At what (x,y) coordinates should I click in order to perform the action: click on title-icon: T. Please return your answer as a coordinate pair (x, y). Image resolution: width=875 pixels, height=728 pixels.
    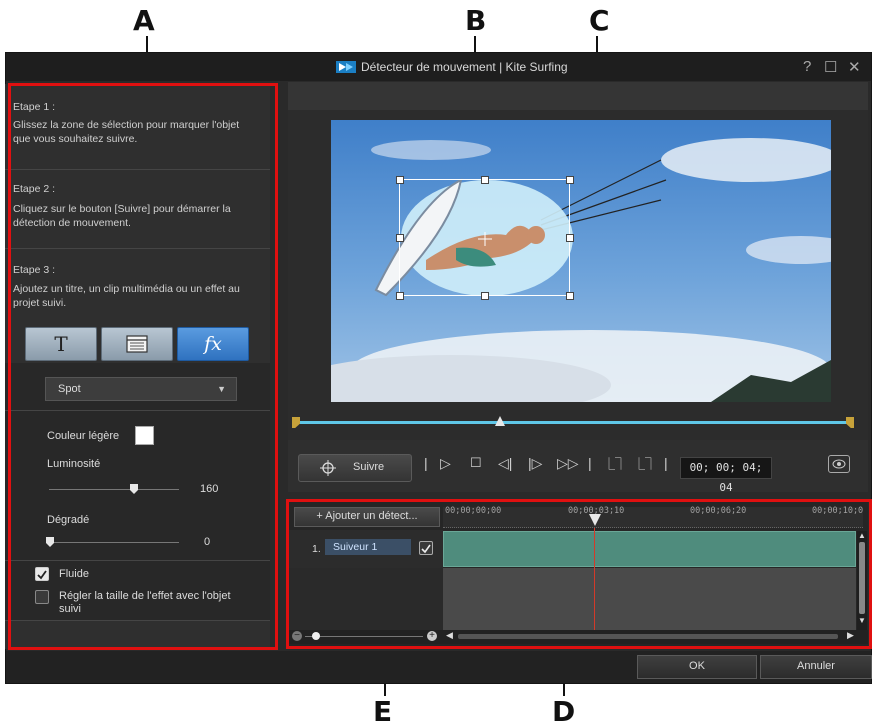
    Looking at the image, I should click on (61, 344).